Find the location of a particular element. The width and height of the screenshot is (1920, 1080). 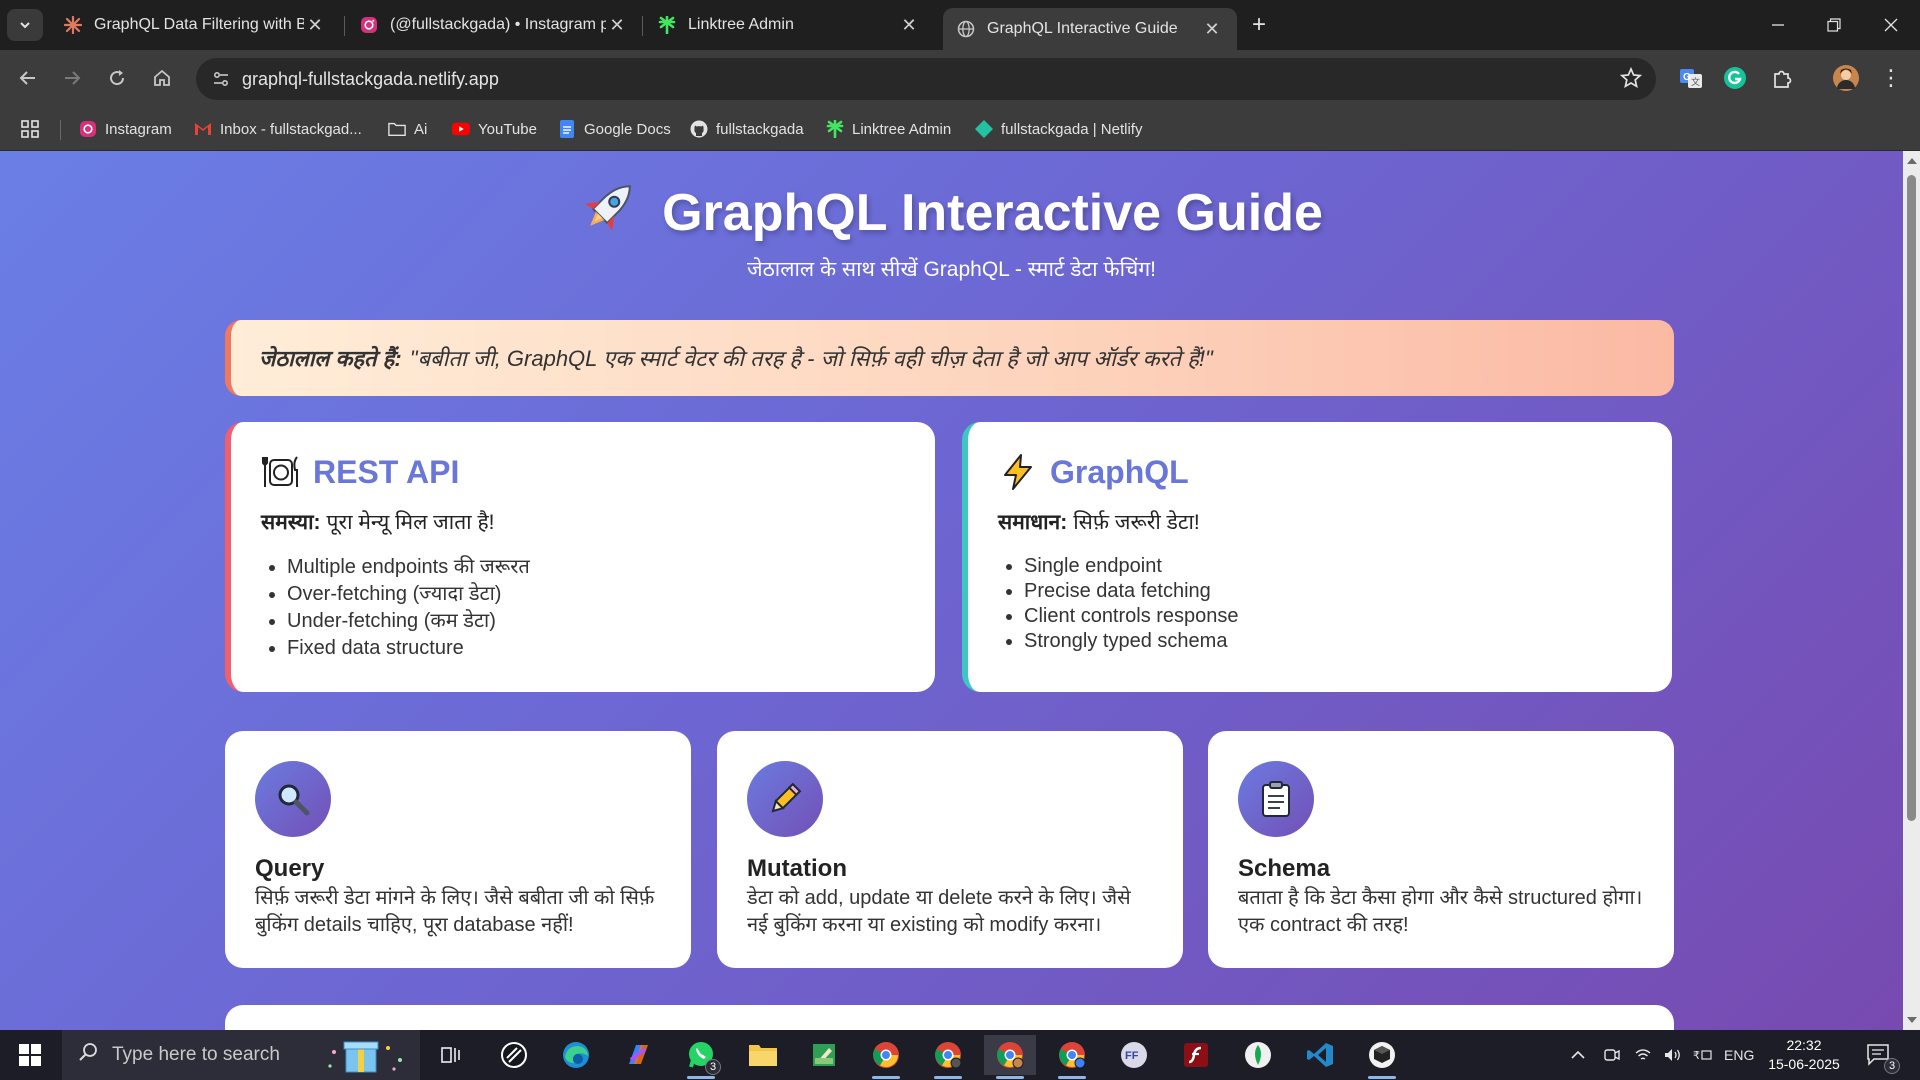

show-hidden-icons-chevron-icon is located at coordinates (1578, 1055).